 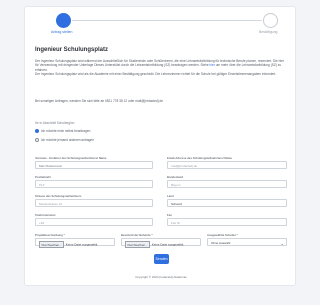 What do you see at coordinates (167, 20) in the screenshot?
I see `stepper-line` at bounding box center [167, 20].